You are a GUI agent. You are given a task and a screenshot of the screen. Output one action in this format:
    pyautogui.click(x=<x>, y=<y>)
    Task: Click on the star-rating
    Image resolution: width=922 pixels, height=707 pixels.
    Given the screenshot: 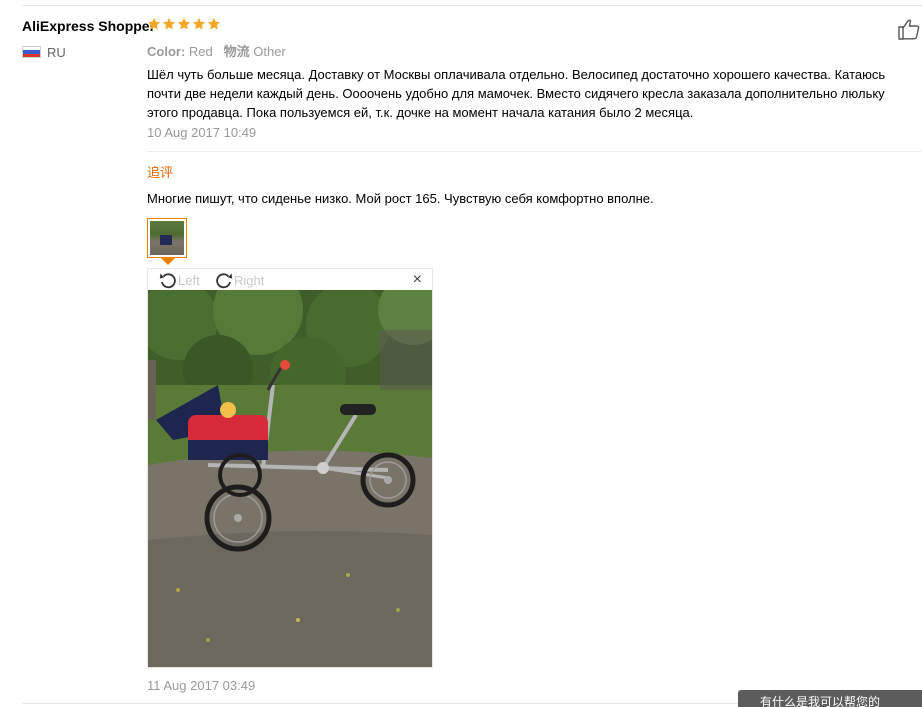 What is the action you would take?
    pyautogui.click(x=184, y=26)
    